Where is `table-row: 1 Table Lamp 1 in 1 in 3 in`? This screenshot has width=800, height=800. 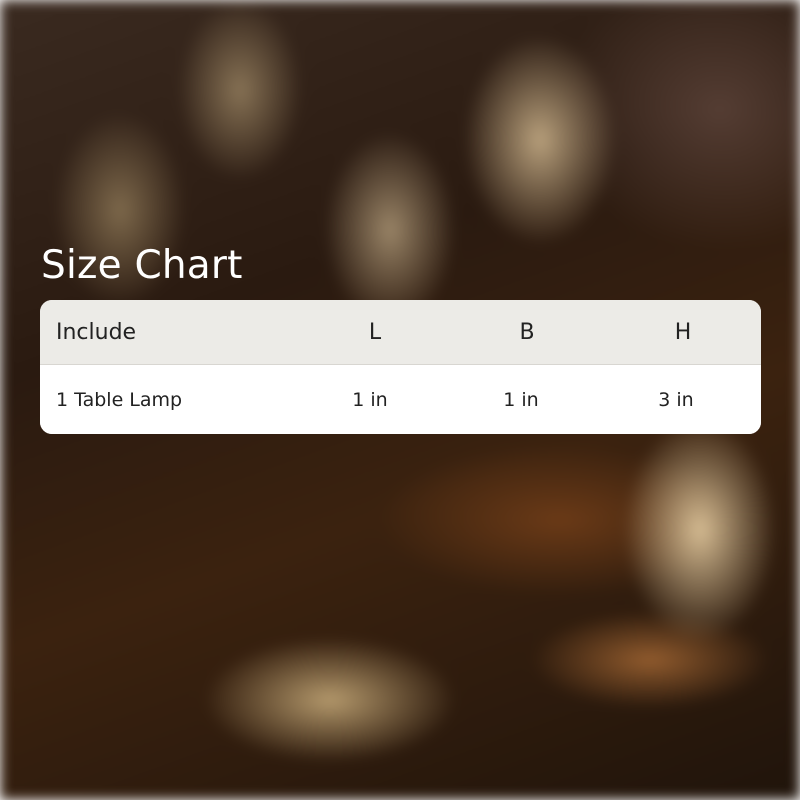 table-row: 1 Table Lamp 1 in 1 in 3 in is located at coordinates (400, 399).